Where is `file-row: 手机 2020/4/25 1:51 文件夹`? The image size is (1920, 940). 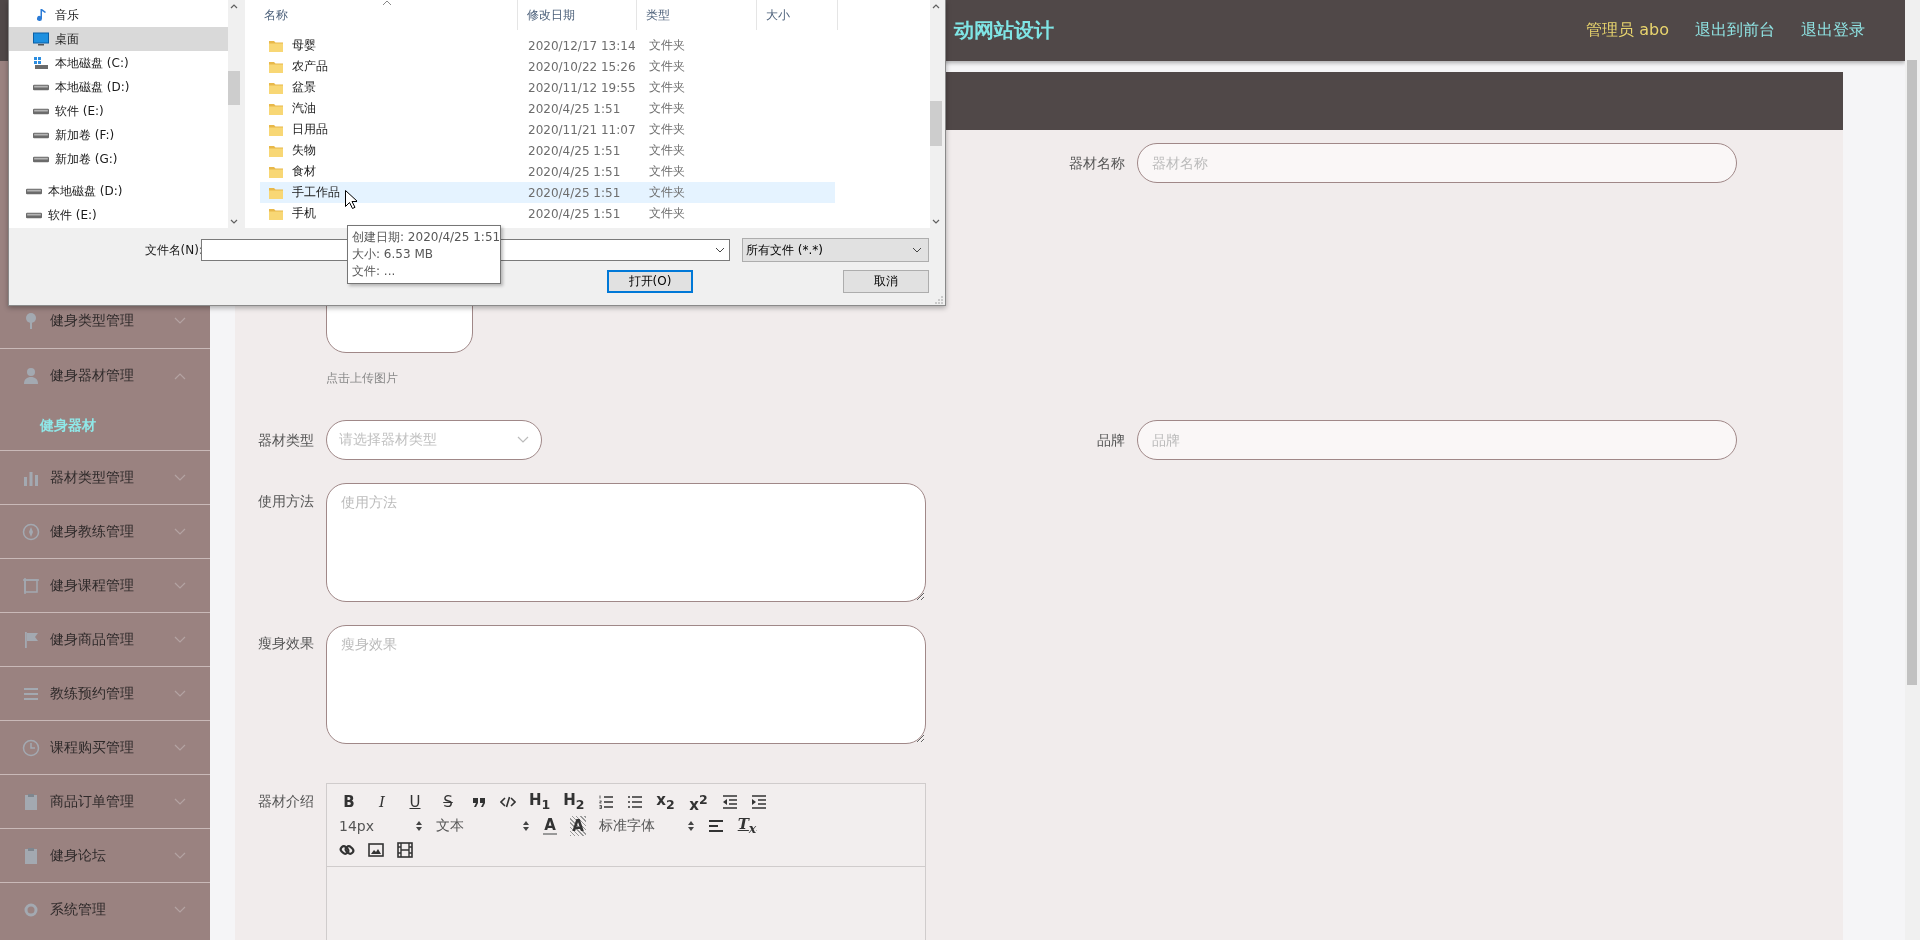
file-row: 手机 2020/4/25 1:51 文件夹 is located at coordinates (547, 213).